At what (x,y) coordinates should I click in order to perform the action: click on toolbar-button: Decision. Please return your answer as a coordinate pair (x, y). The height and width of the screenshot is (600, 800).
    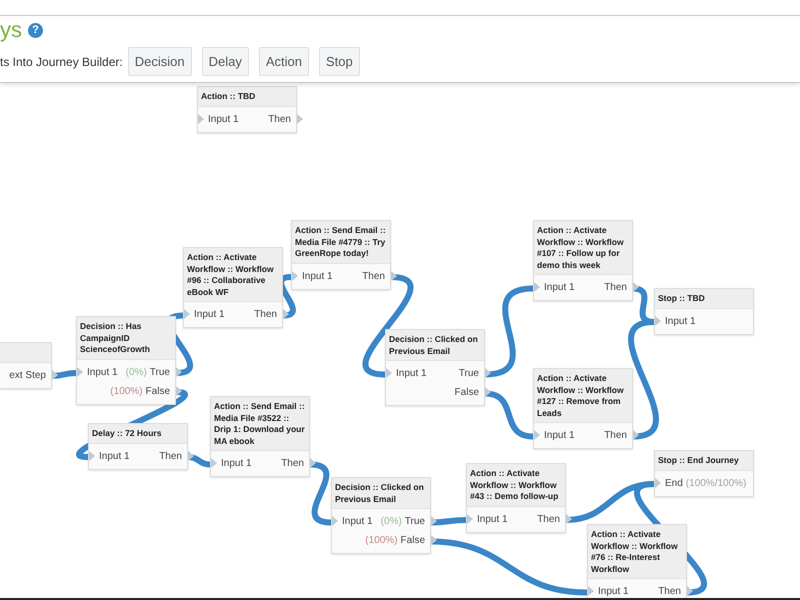
    Looking at the image, I should click on (160, 61).